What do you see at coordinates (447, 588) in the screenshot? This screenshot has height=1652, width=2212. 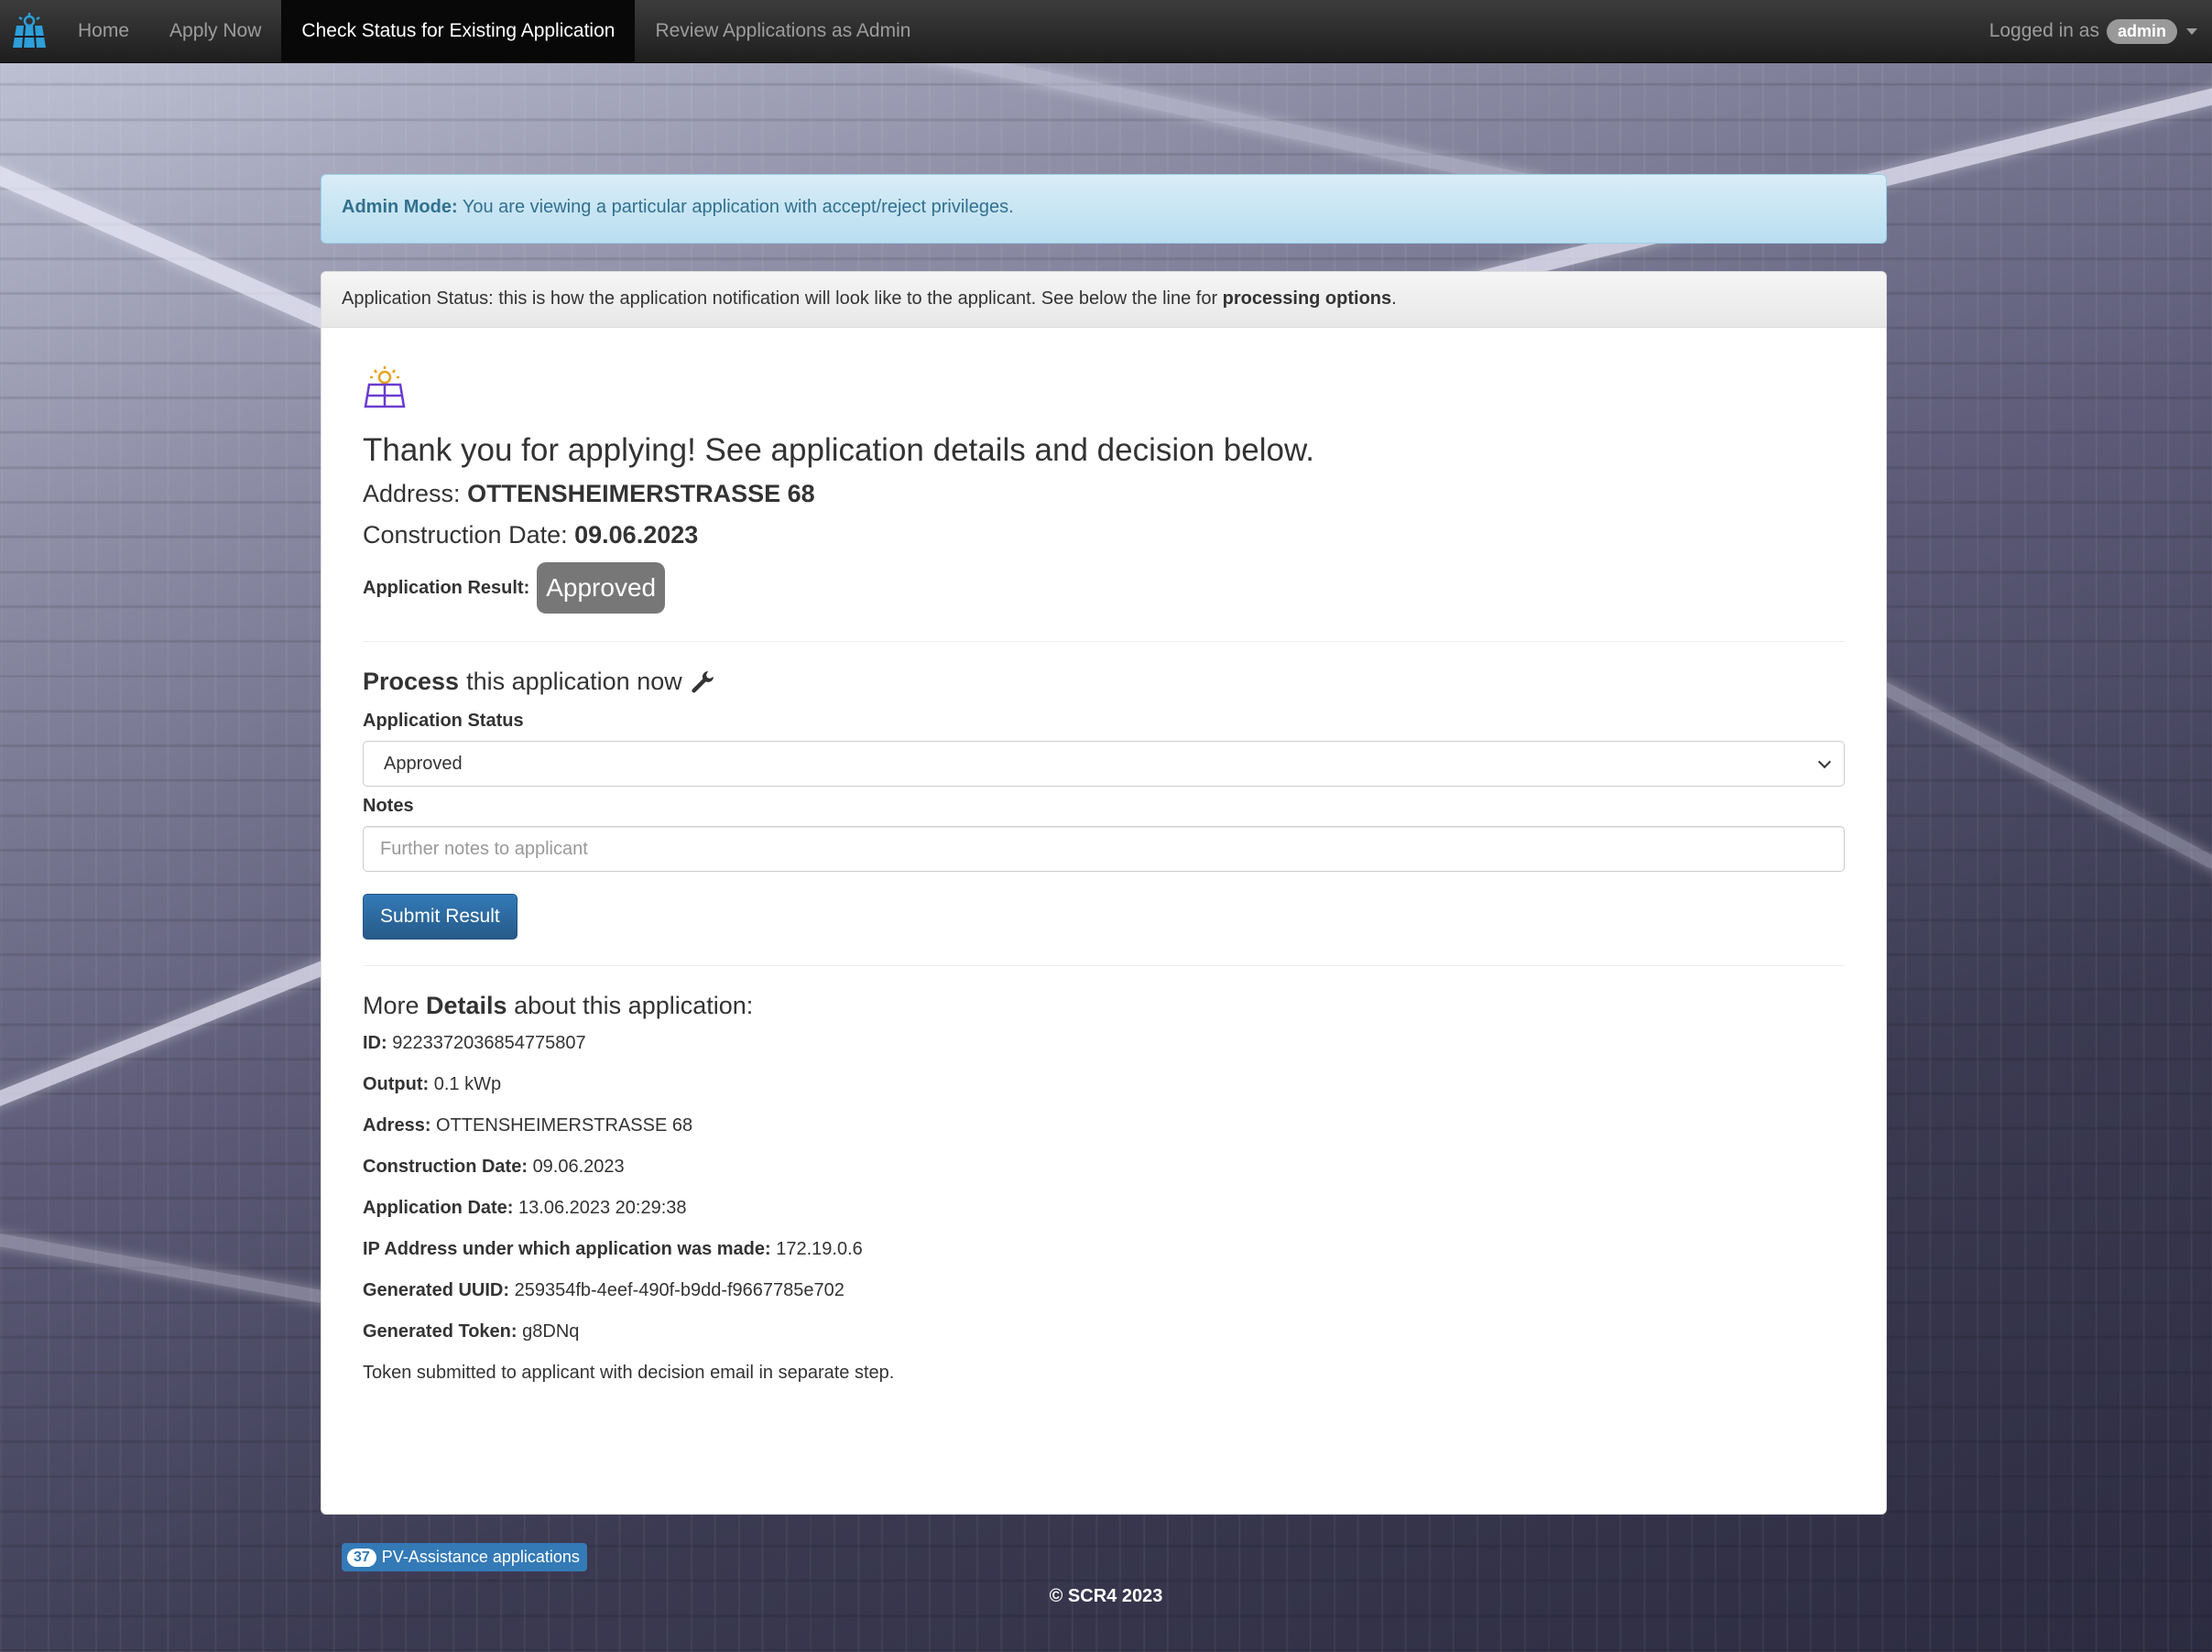 I see `result-label: Application Result:` at bounding box center [447, 588].